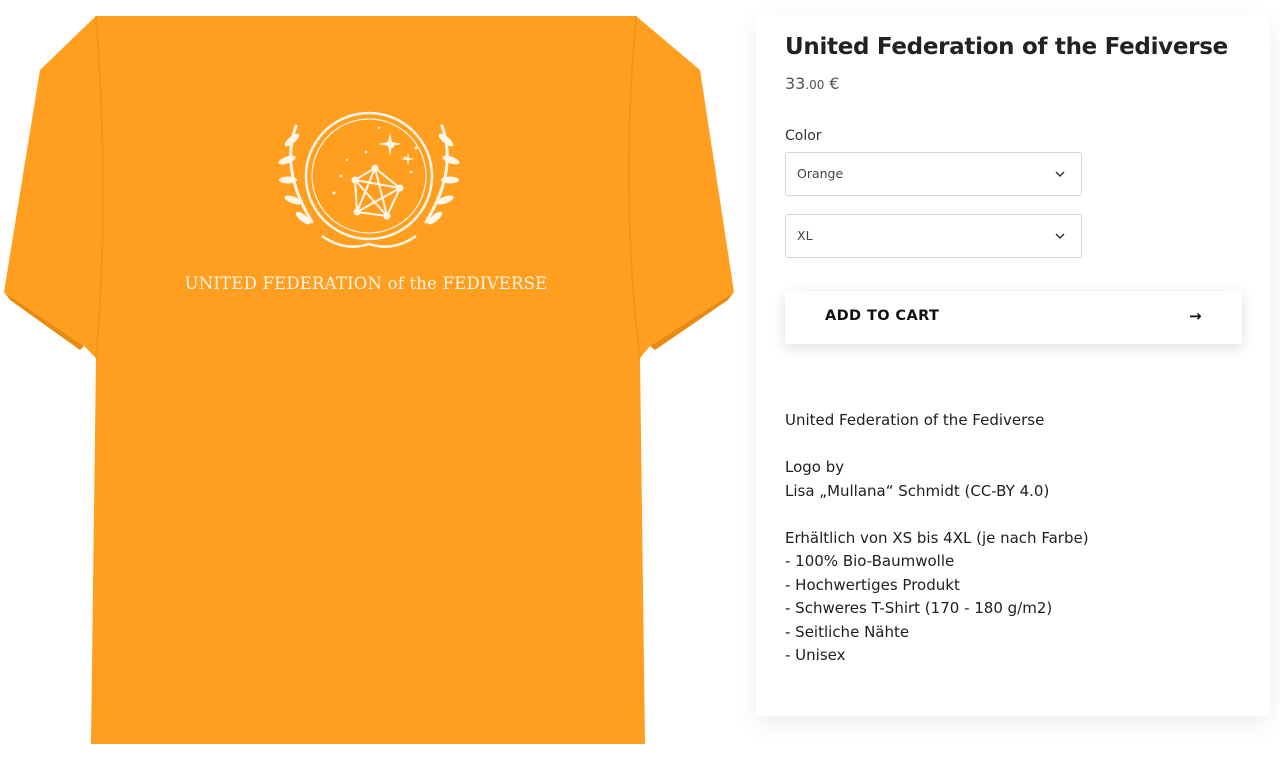 This screenshot has width=1280, height=765. What do you see at coordinates (872, 584) in the screenshot?
I see `feature-item: - Hochwertiges Produkt` at bounding box center [872, 584].